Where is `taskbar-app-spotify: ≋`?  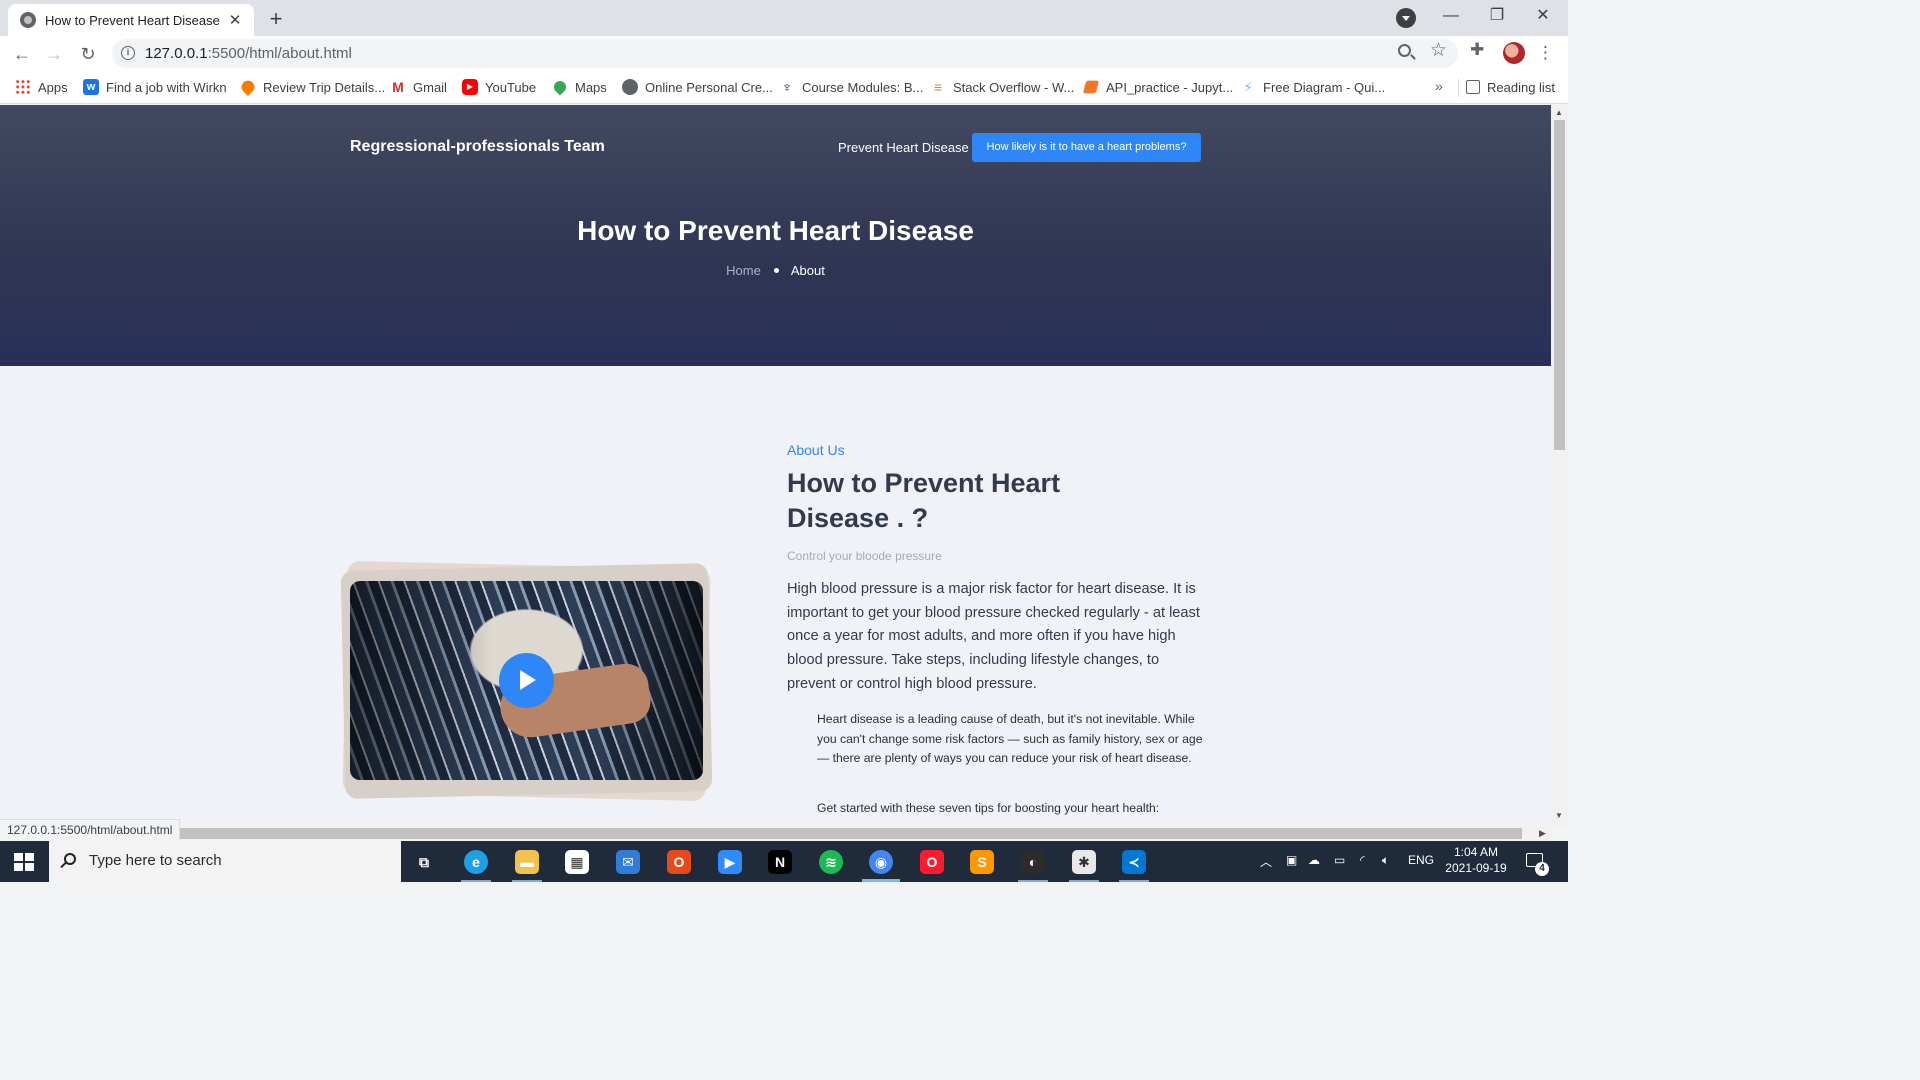 taskbar-app-spotify: ≋ is located at coordinates (831, 862).